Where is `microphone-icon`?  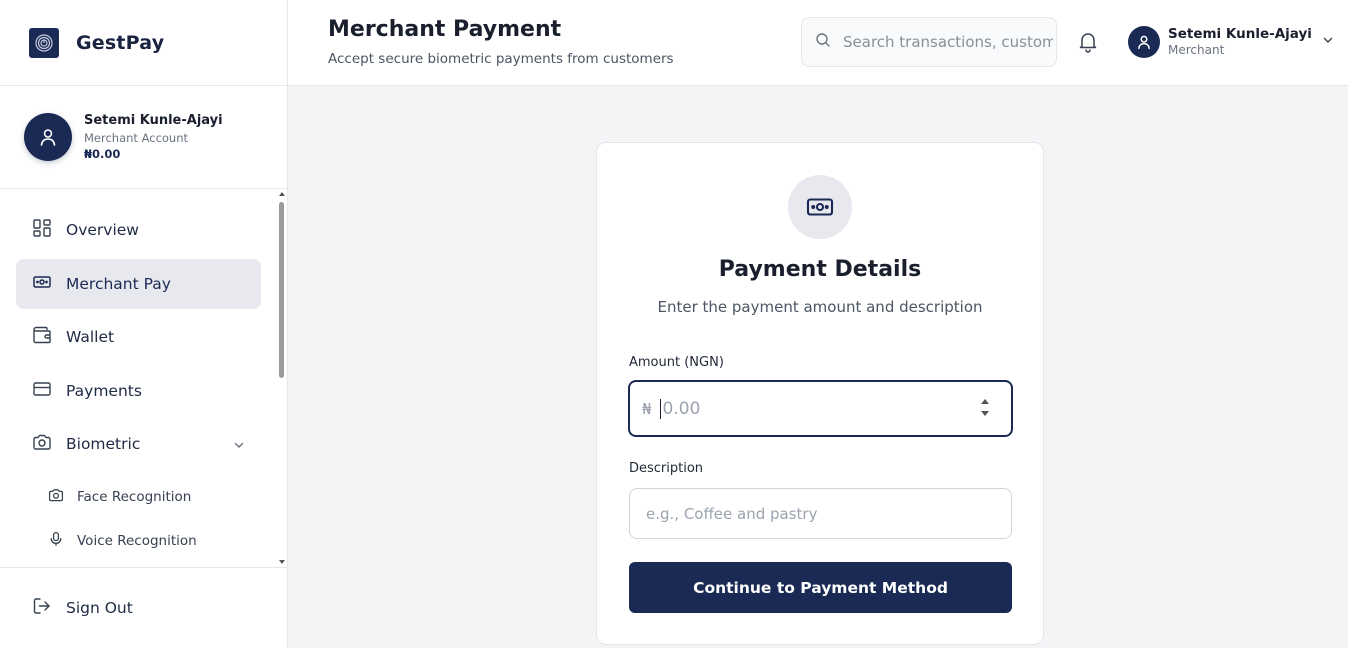
microphone-icon is located at coordinates (56, 541).